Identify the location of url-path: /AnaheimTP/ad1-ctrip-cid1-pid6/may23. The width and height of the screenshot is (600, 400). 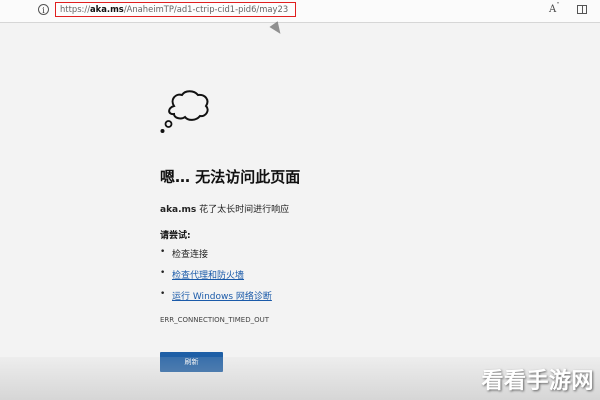
(206, 9).